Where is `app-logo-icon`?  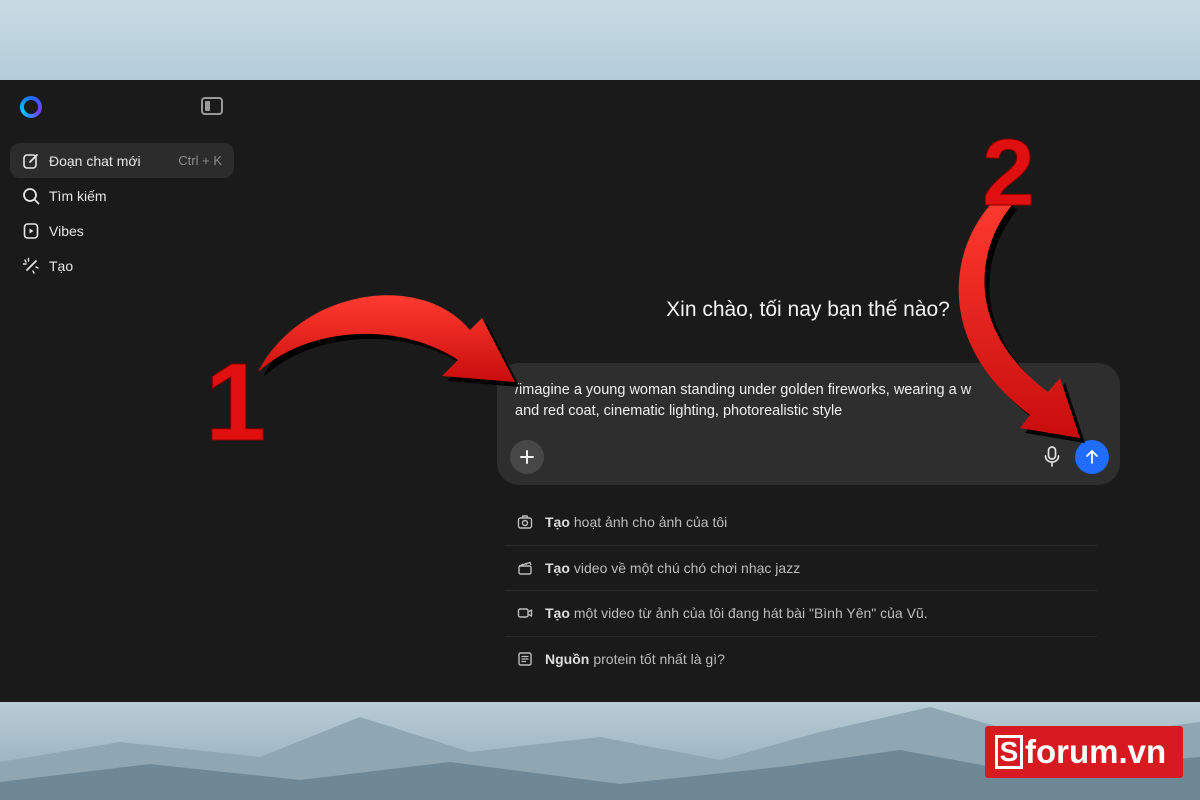 app-logo-icon is located at coordinates (31, 107).